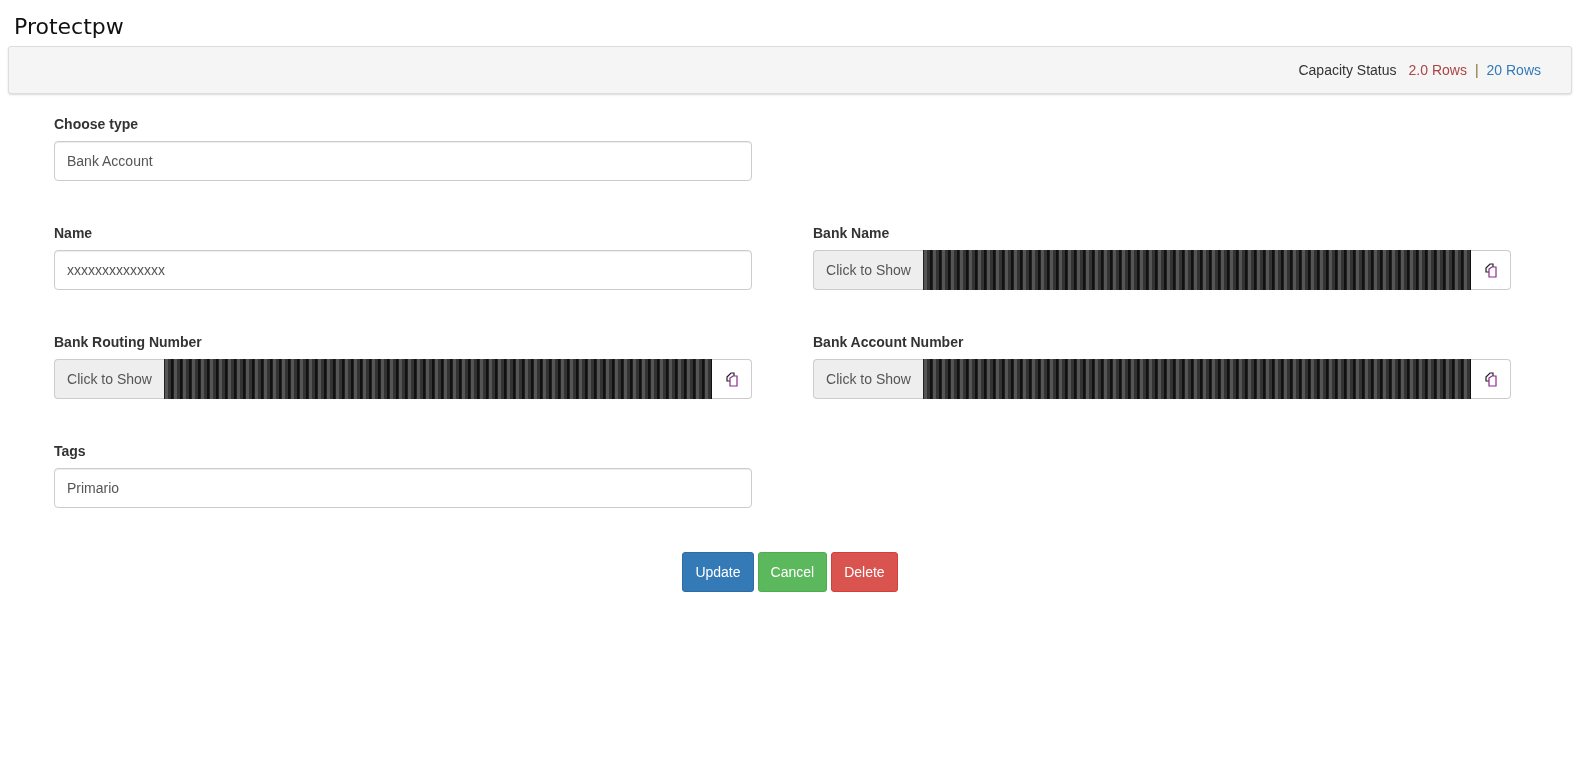 The width and height of the screenshot is (1580, 772). I want to click on app-title: Protectpw, so click(69, 27).